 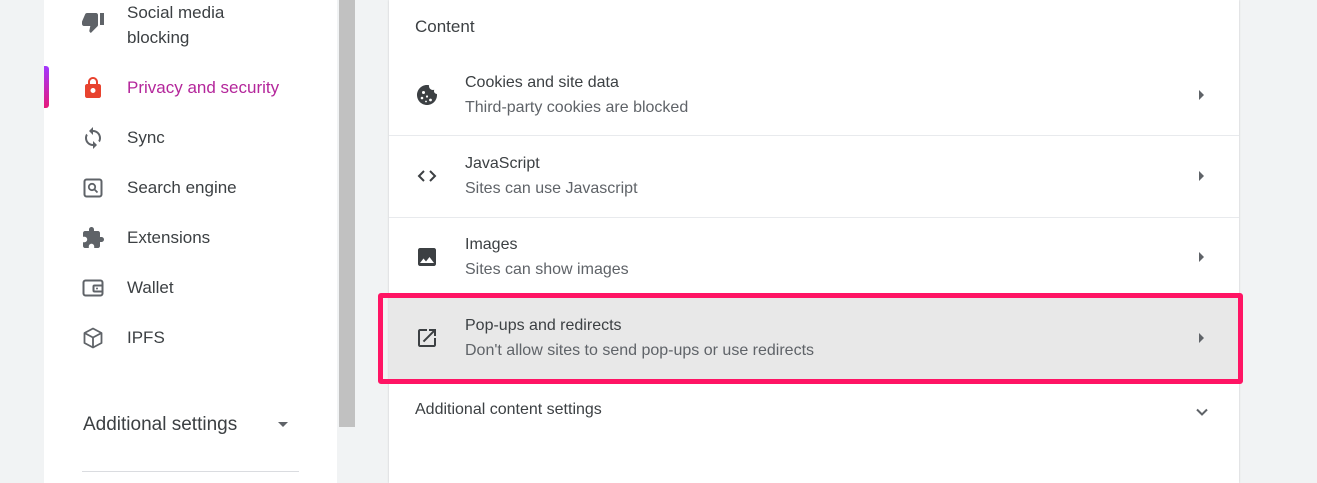 I want to click on sidebar-item-extensions: Extensions, so click(x=190, y=237).